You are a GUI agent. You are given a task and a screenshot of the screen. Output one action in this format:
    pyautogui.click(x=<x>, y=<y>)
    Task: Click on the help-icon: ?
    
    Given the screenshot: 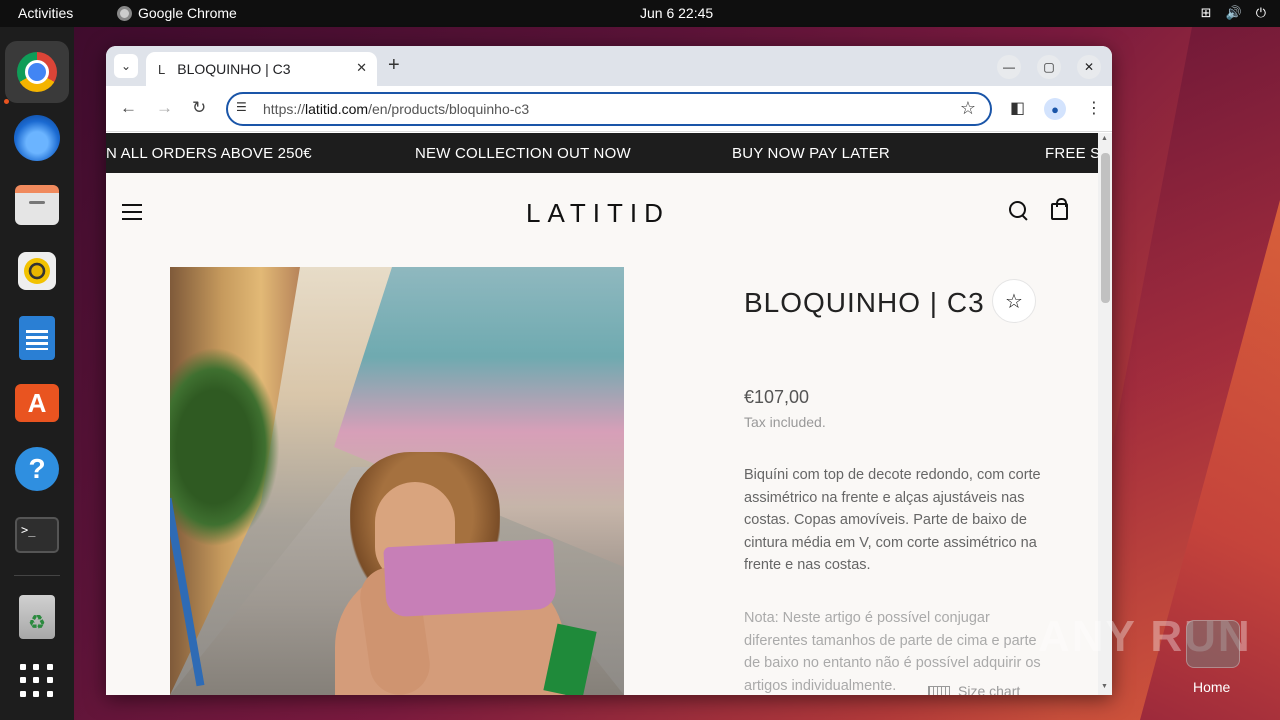 What is the action you would take?
    pyautogui.click(x=37, y=469)
    